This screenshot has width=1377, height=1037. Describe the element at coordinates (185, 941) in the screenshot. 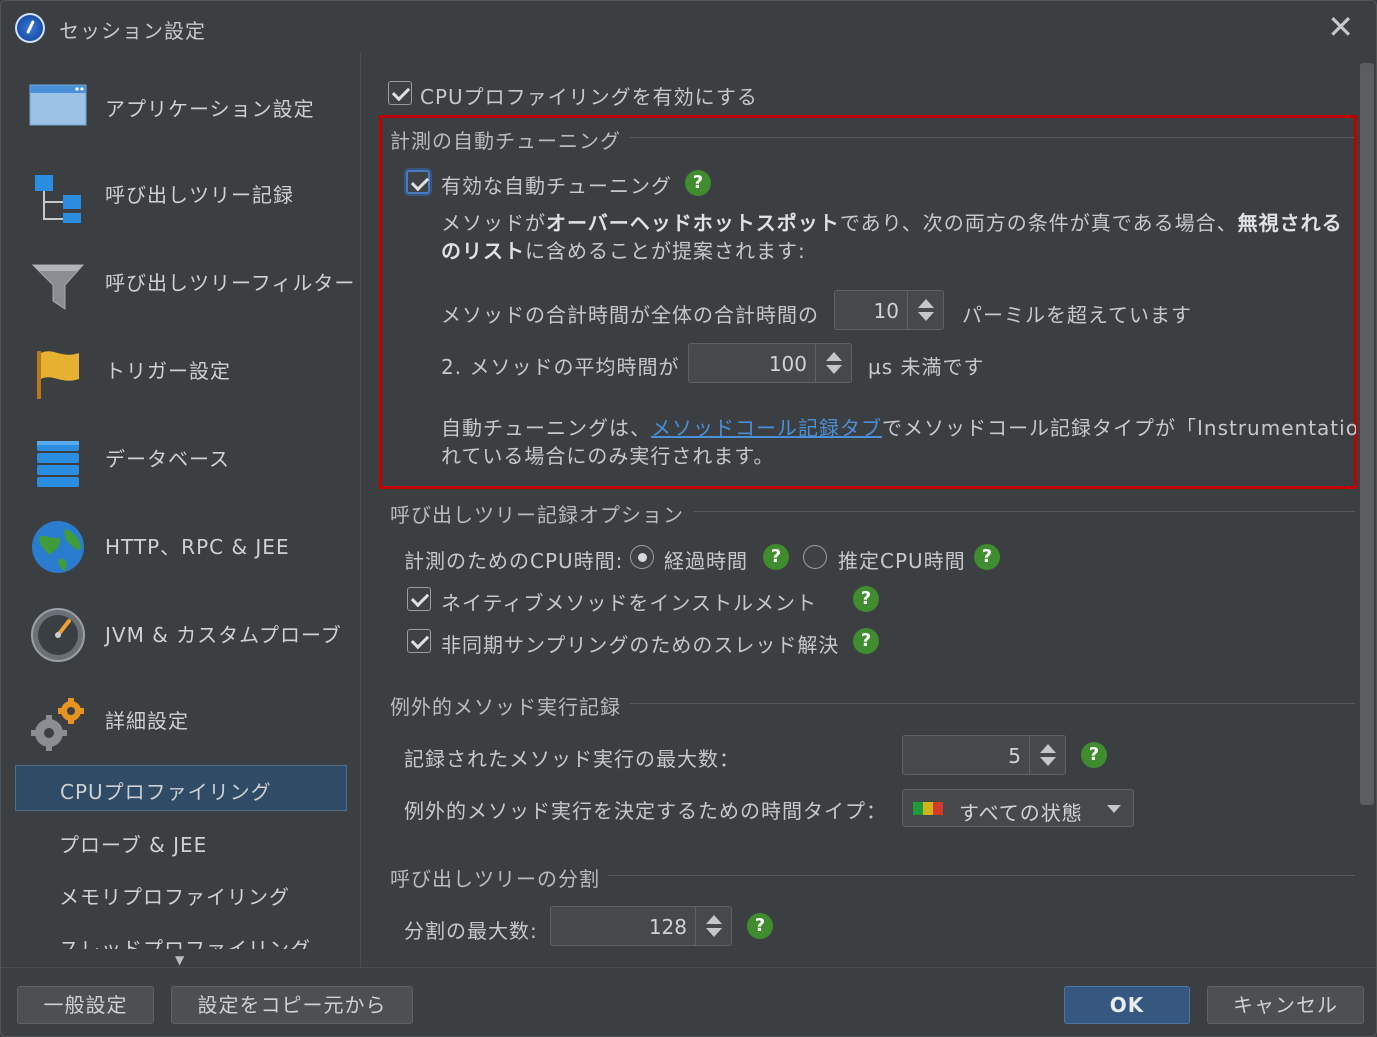

I see `subitem-thread-profiling: スレッドプロファイリング` at that location.